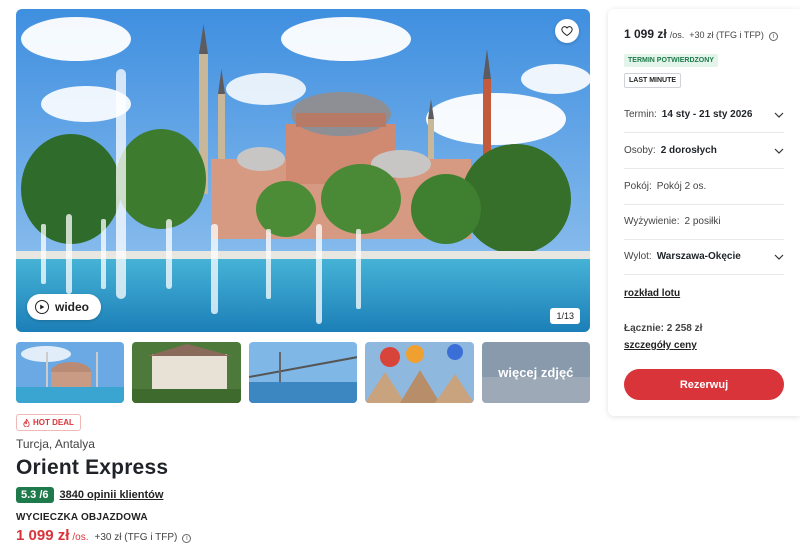 The width and height of the screenshot is (800, 547). I want to click on persons-label: Osoby:, so click(640, 150).